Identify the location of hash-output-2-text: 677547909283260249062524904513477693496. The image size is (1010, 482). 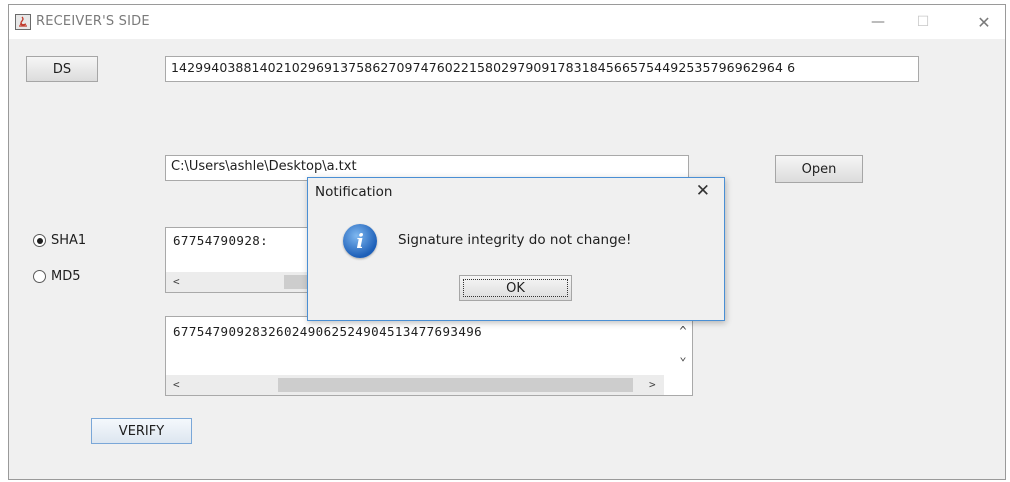
(328, 331).